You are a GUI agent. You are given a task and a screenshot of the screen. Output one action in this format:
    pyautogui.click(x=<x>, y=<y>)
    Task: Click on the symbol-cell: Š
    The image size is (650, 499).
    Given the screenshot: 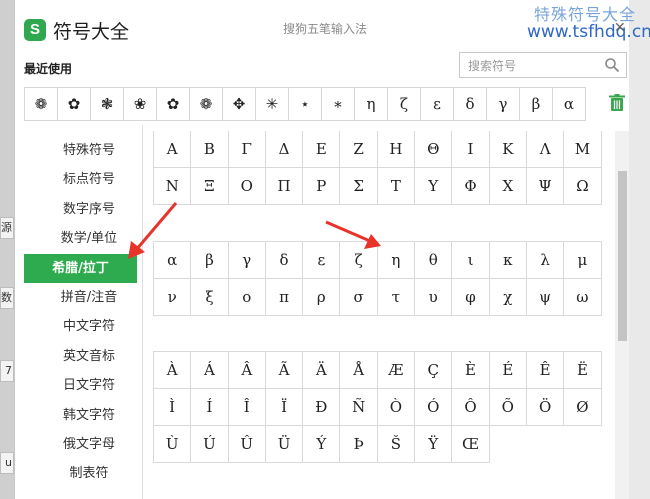 What is the action you would take?
    pyautogui.click(x=396, y=444)
    